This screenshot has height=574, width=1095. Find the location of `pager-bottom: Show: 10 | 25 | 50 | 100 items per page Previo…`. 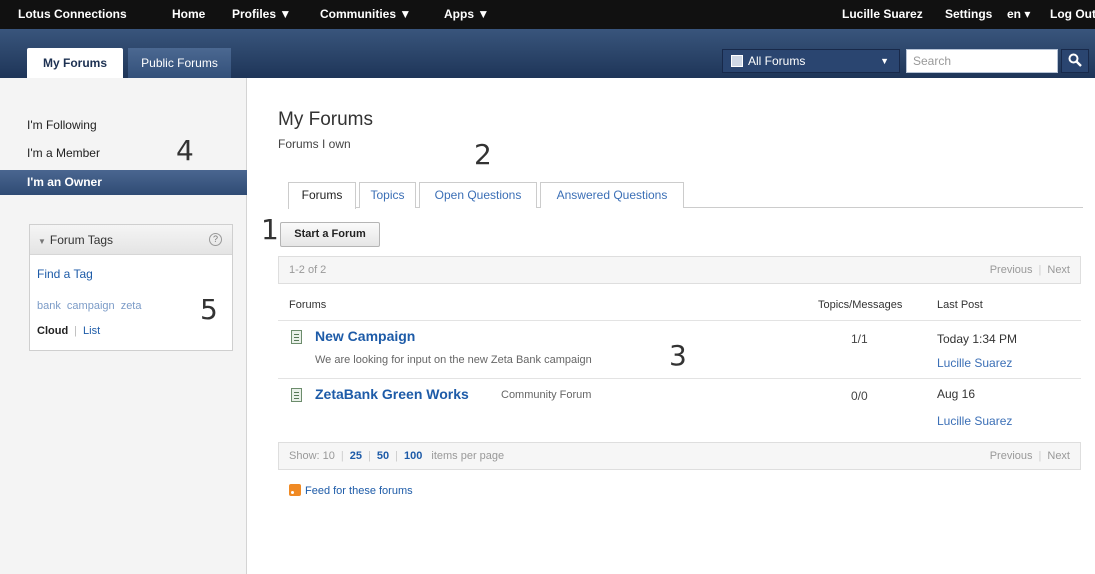

pager-bottom: Show: 10 | 25 | 50 | 100 items per page Previo… is located at coordinates (679, 456).